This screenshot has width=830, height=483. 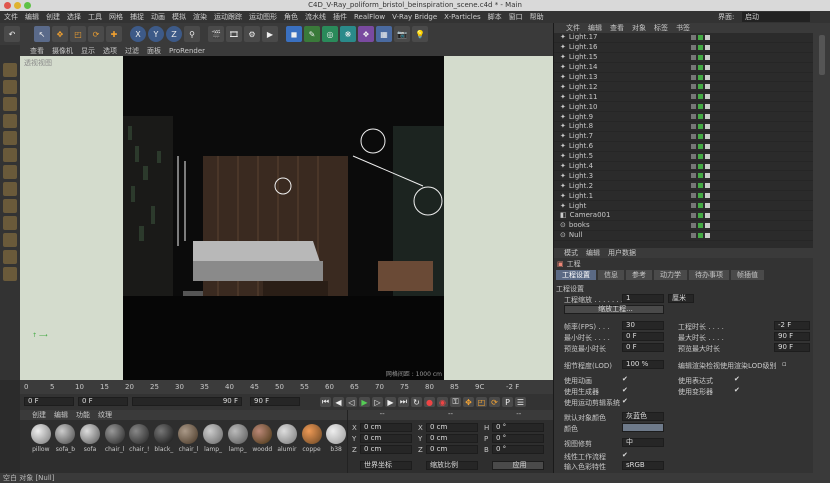 What do you see at coordinates (10, 240) in the screenshot?
I see `solo-icon` at bounding box center [10, 240].